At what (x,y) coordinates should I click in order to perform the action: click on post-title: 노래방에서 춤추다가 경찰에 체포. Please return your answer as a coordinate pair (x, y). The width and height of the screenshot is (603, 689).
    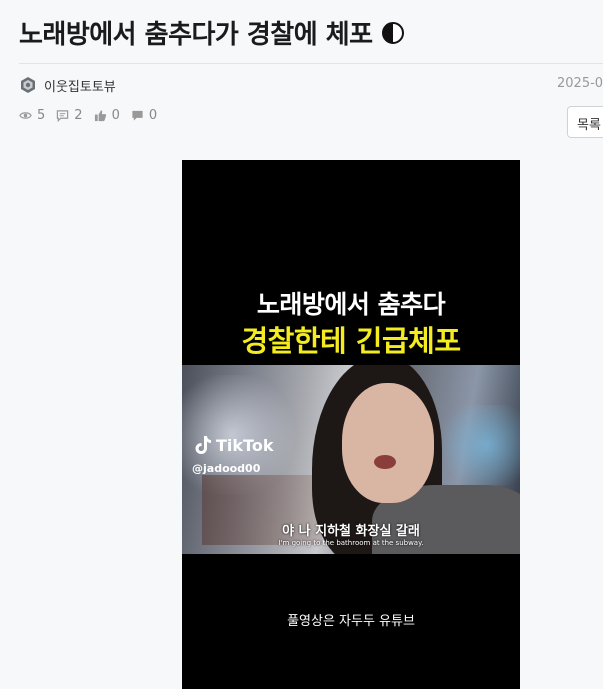
    Looking at the image, I should click on (212, 32).